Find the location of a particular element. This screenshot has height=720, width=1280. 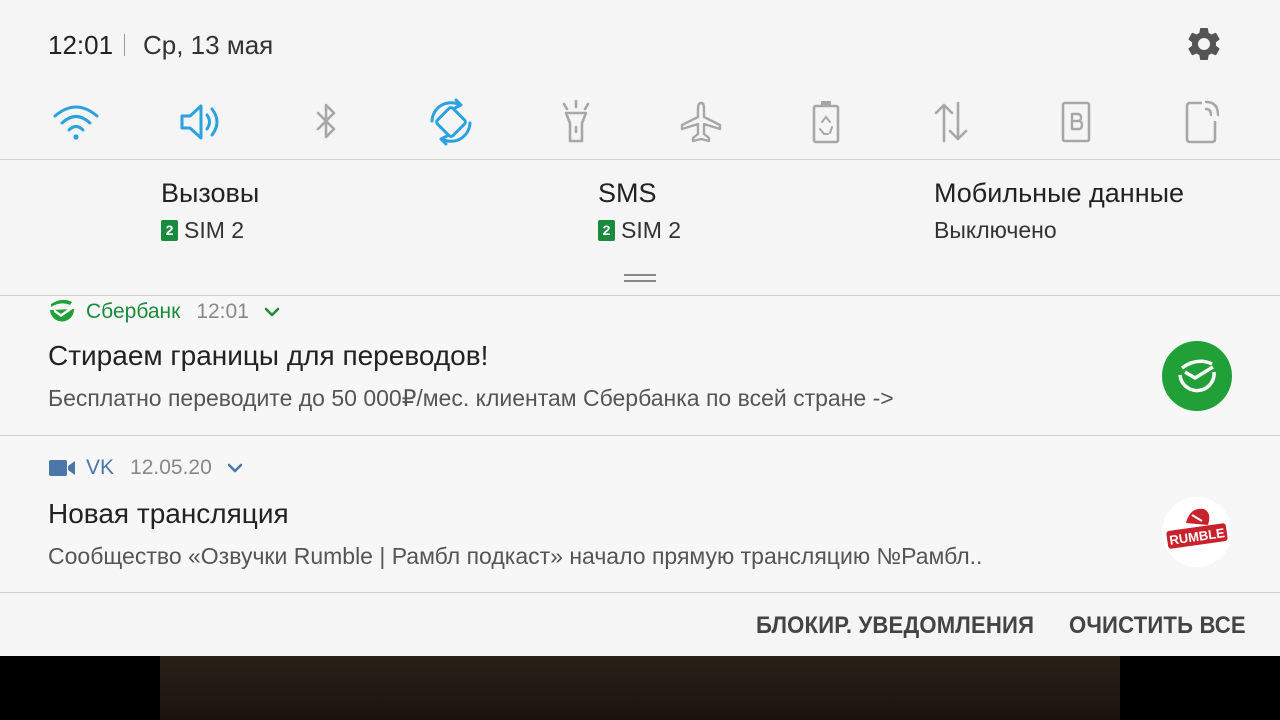

blue-light-filter-icon is located at coordinates (1076, 122).